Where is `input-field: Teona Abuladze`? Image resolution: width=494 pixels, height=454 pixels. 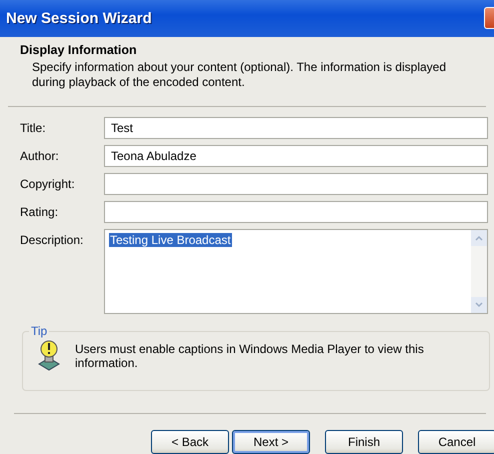
input-field: Teona Abuladze is located at coordinates (296, 156).